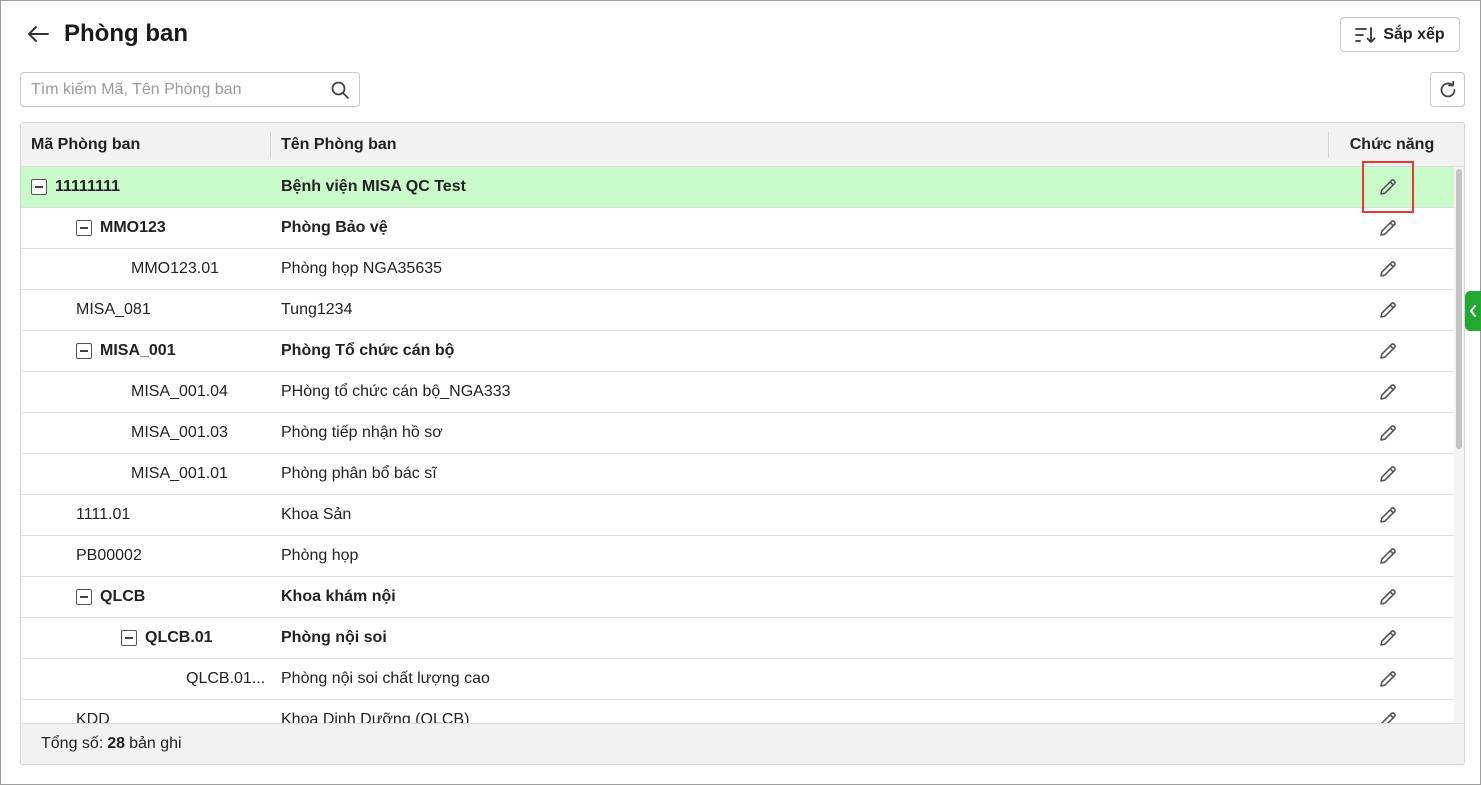  What do you see at coordinates (179, 432) in the screenshot?
I see `department-code: MISA_001.03` at bounding box center [179, 432].